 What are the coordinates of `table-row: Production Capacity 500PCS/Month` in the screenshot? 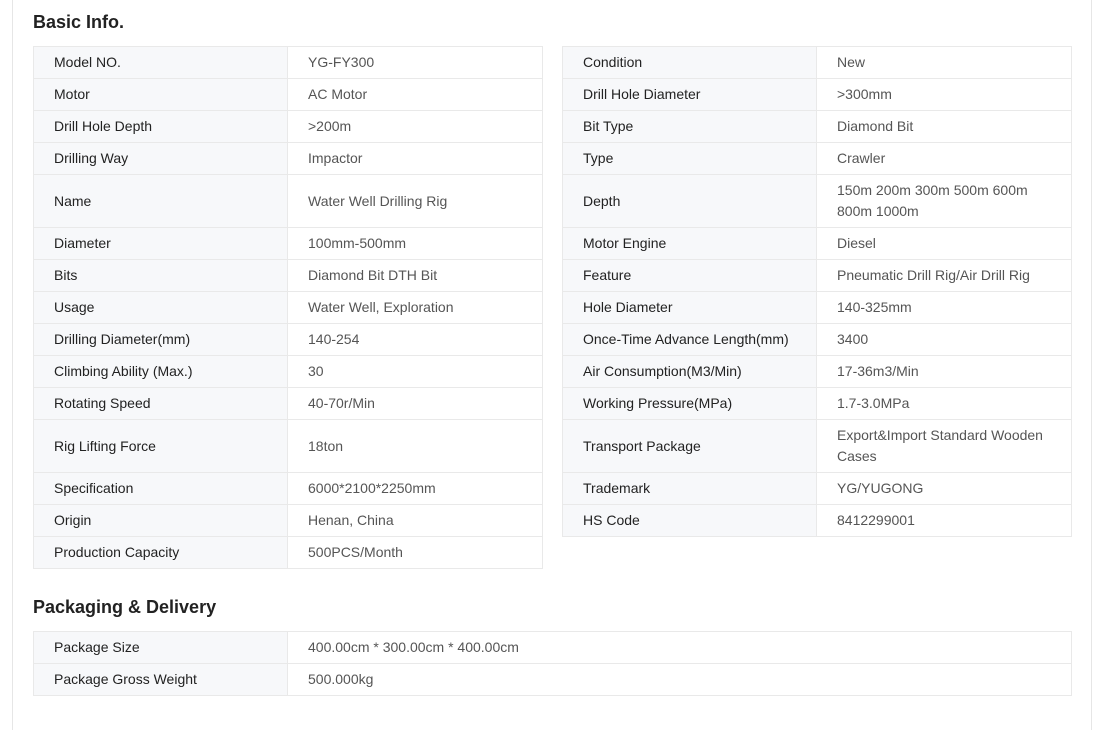 It's located at (288, 552).